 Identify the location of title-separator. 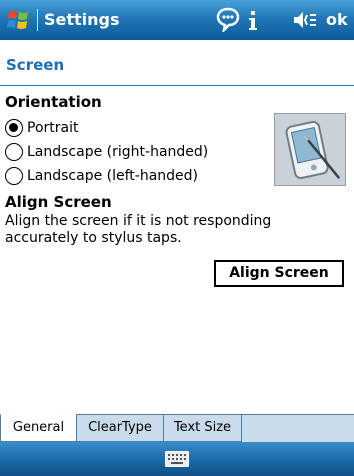
(37, 20).